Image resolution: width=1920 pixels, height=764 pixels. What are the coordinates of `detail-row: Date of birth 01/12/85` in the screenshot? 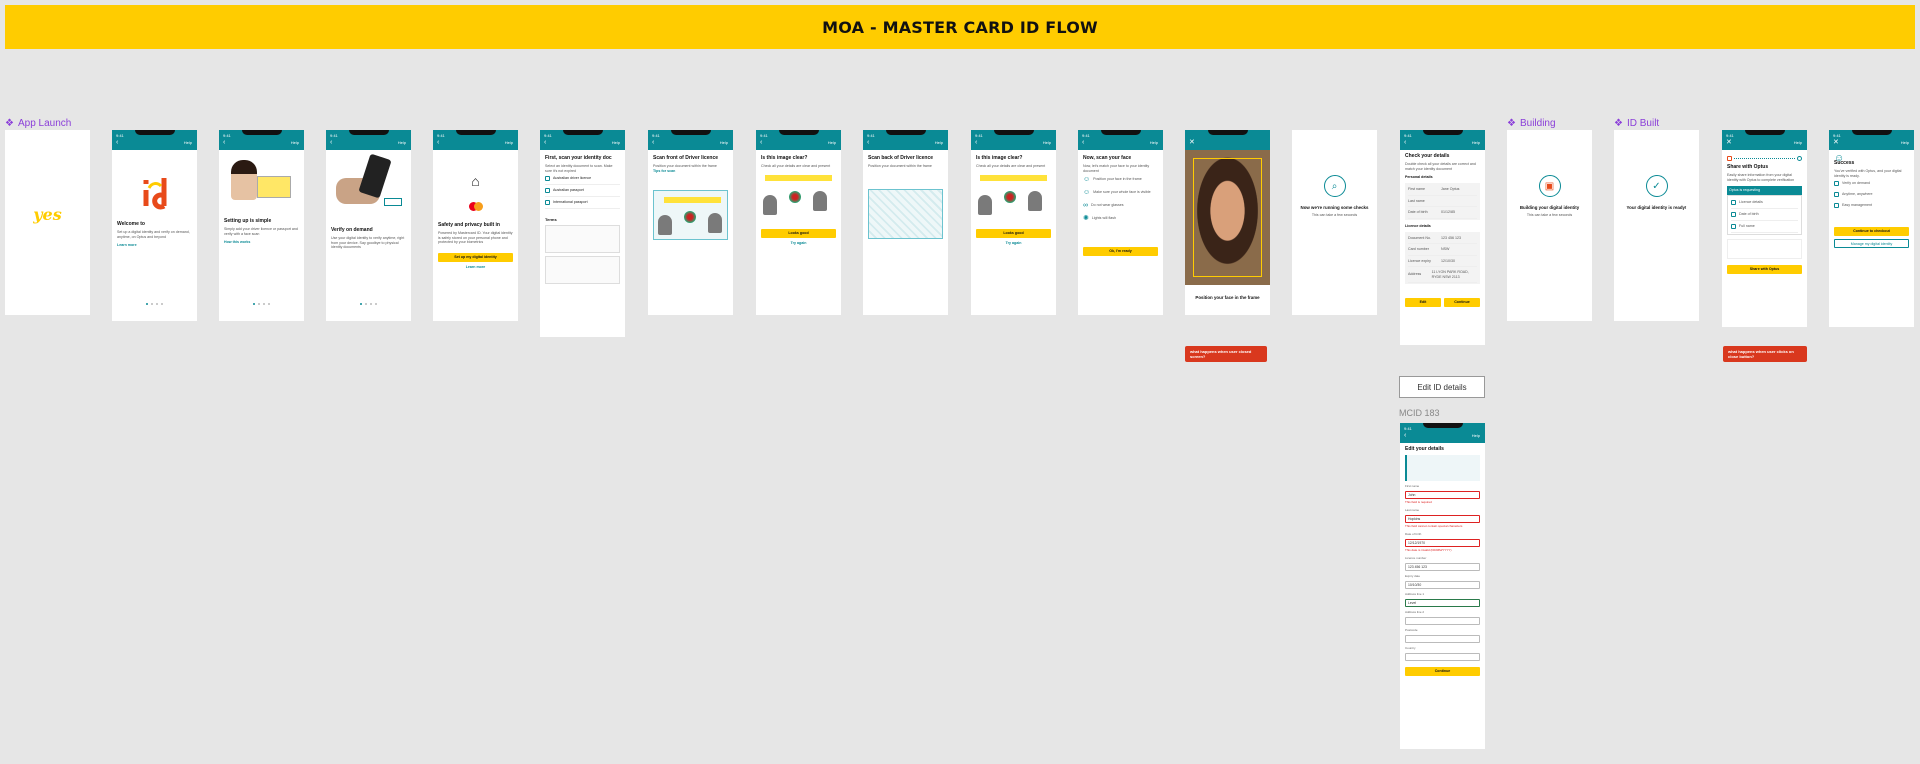 It's located at (1442, 213).